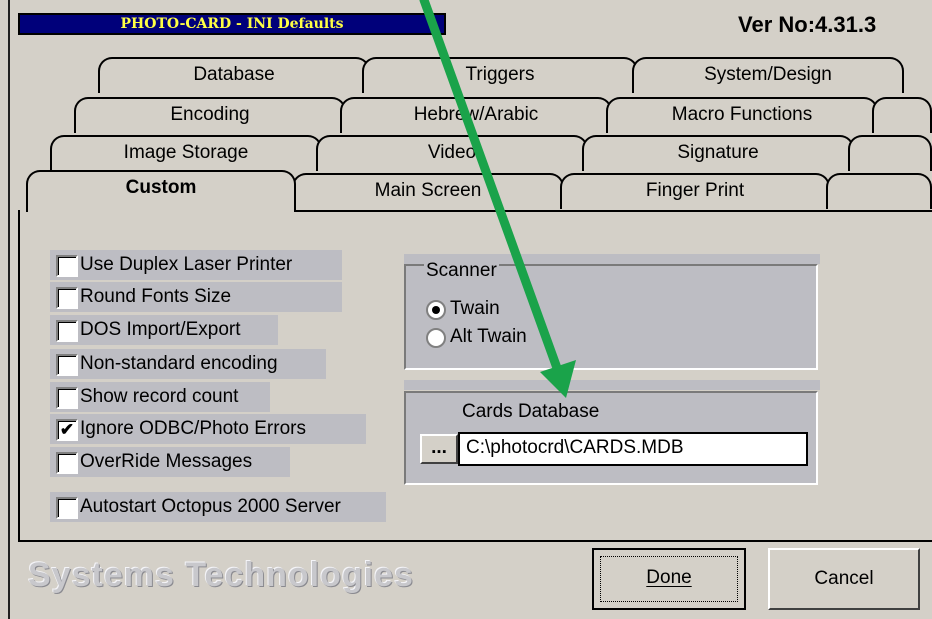 Image resolution: width=932 pixels, height=619 pixels. What do you see at coordinates (234, 75) in the screenshot?
I see `tab-database: Database` at bounding box center [234, 75].